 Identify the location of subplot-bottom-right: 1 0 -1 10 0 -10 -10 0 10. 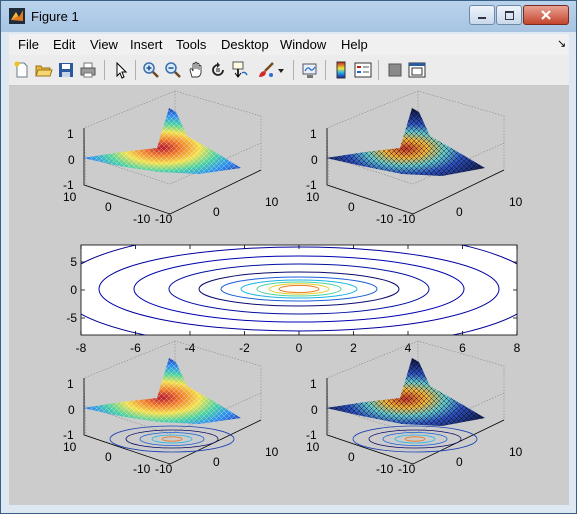
(414, 408).